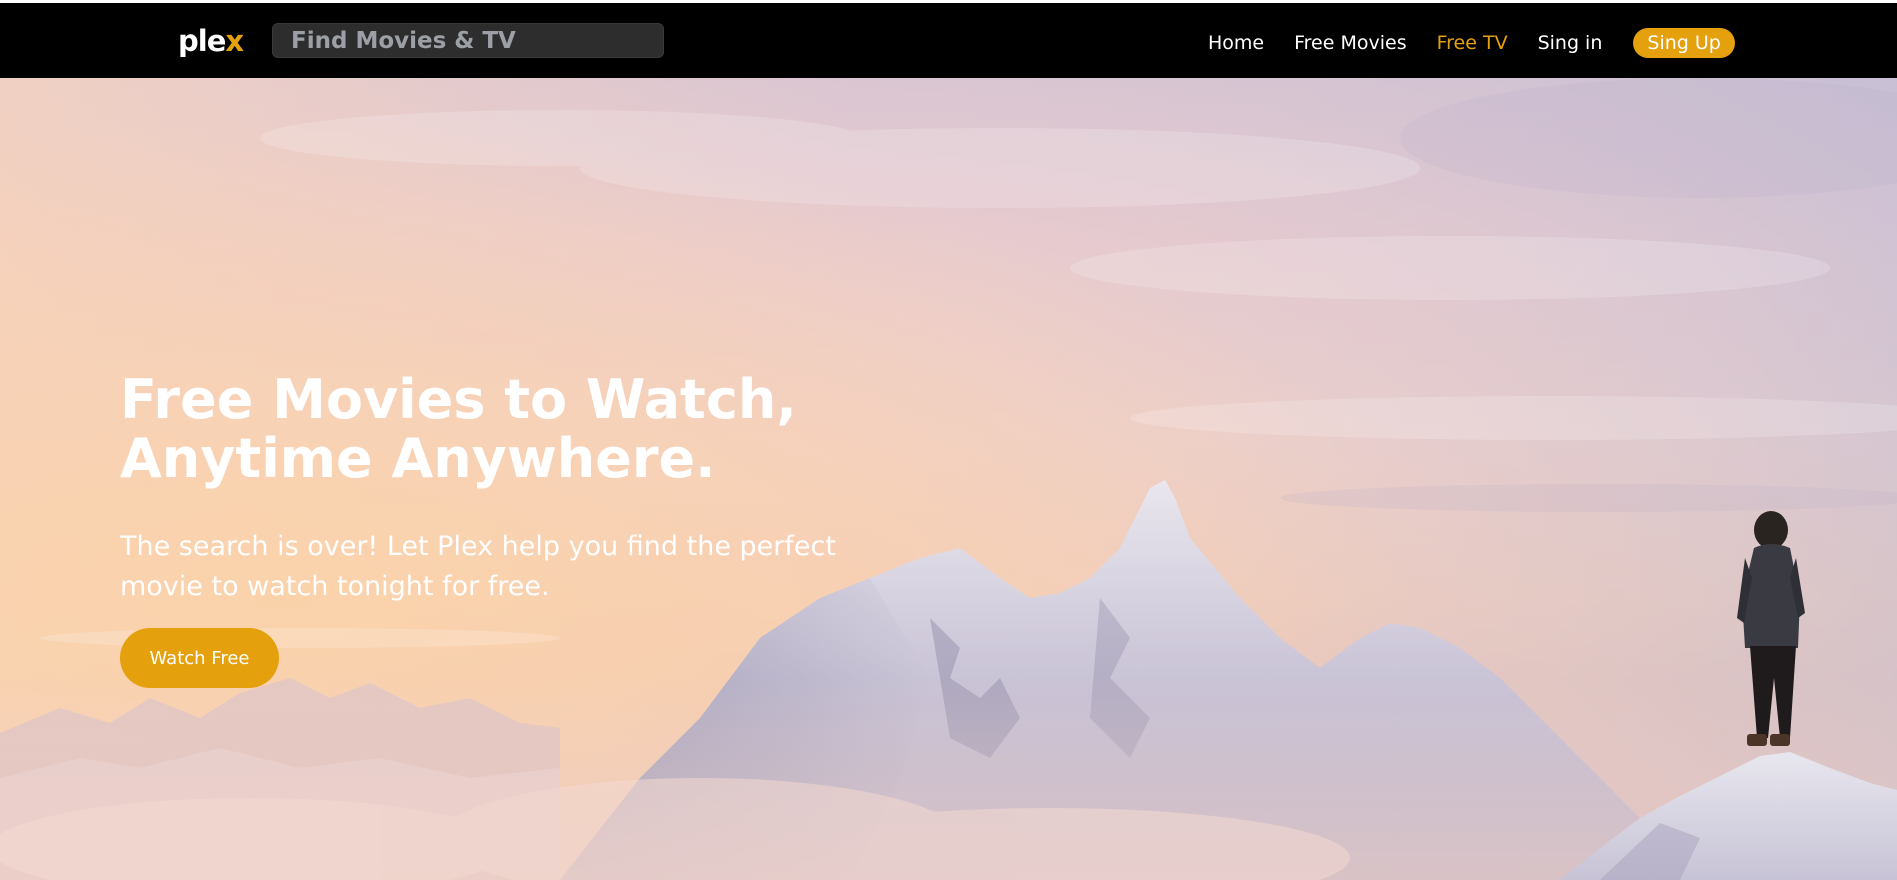  Describe the element at coordinates (202, 41) in the screenshot. I see `logo-text: ple` at that location.